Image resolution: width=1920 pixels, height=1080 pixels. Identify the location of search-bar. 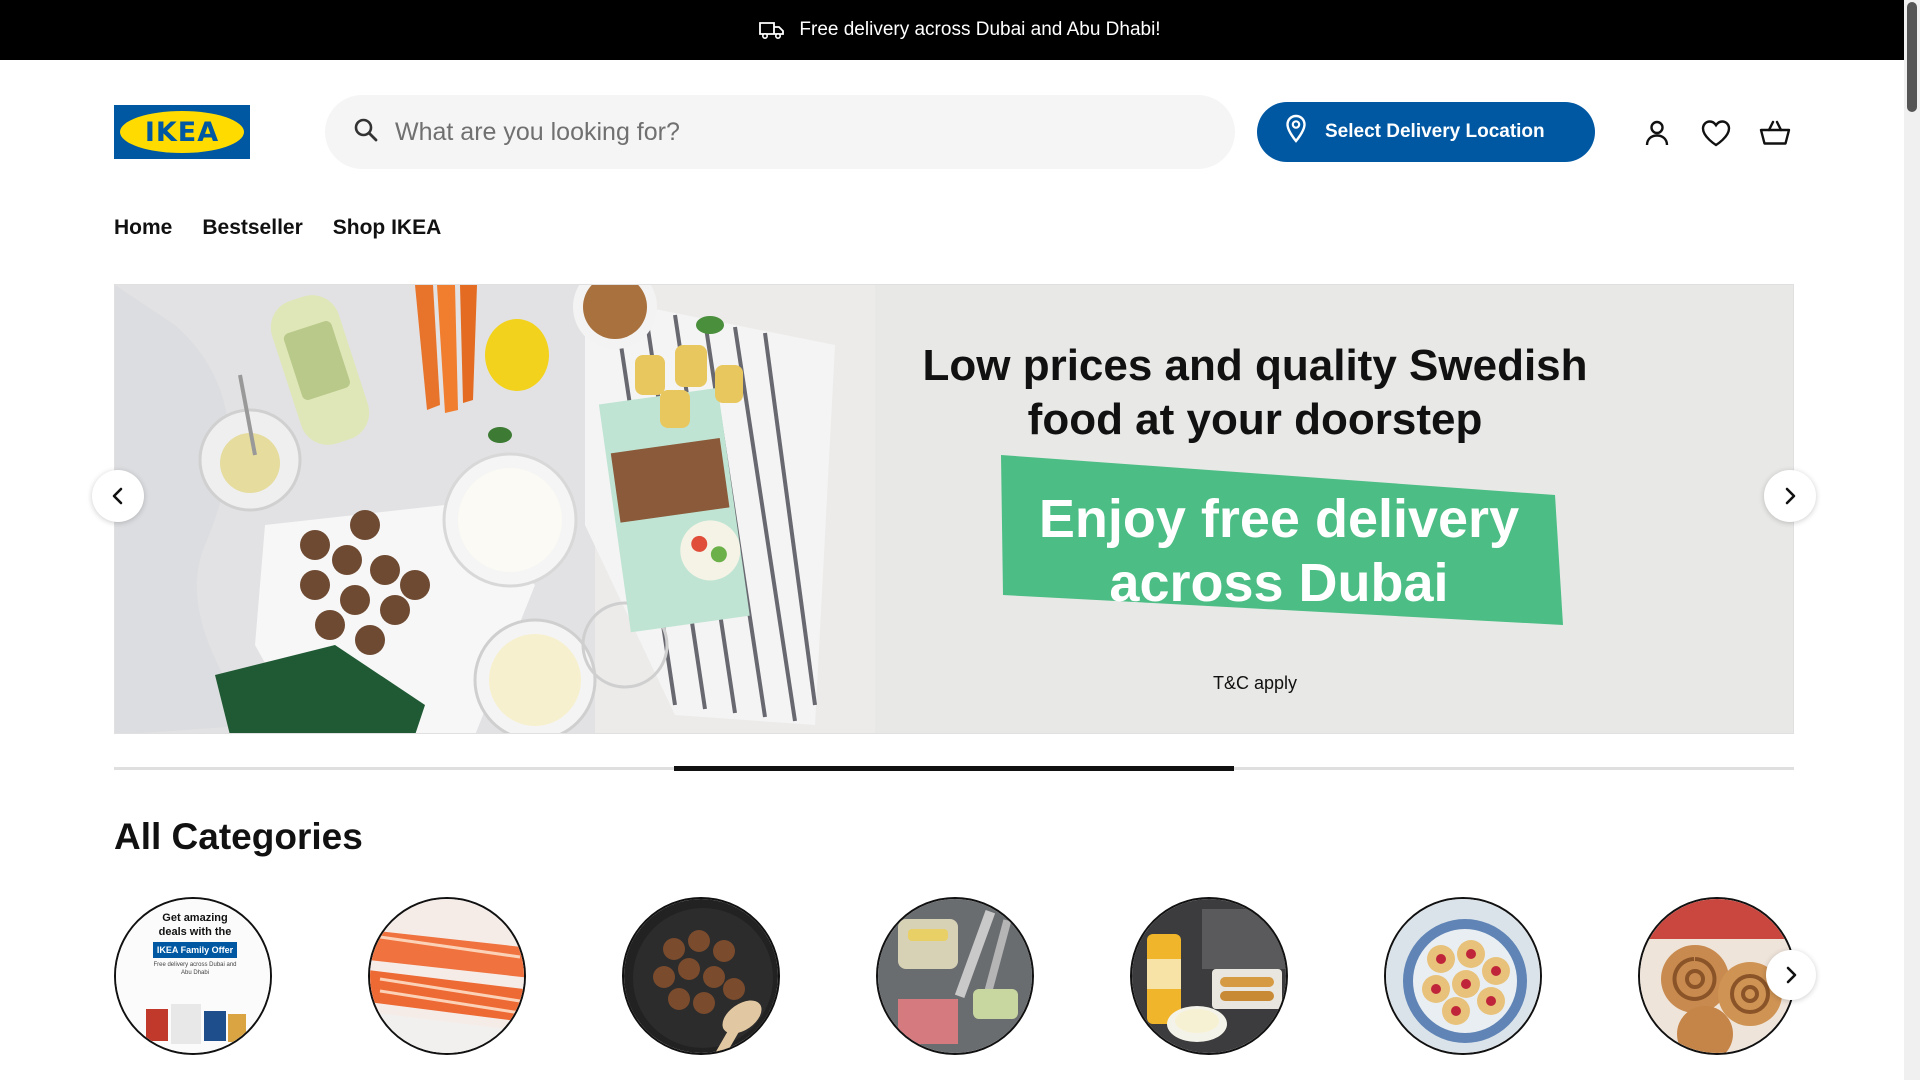
(780, 132).